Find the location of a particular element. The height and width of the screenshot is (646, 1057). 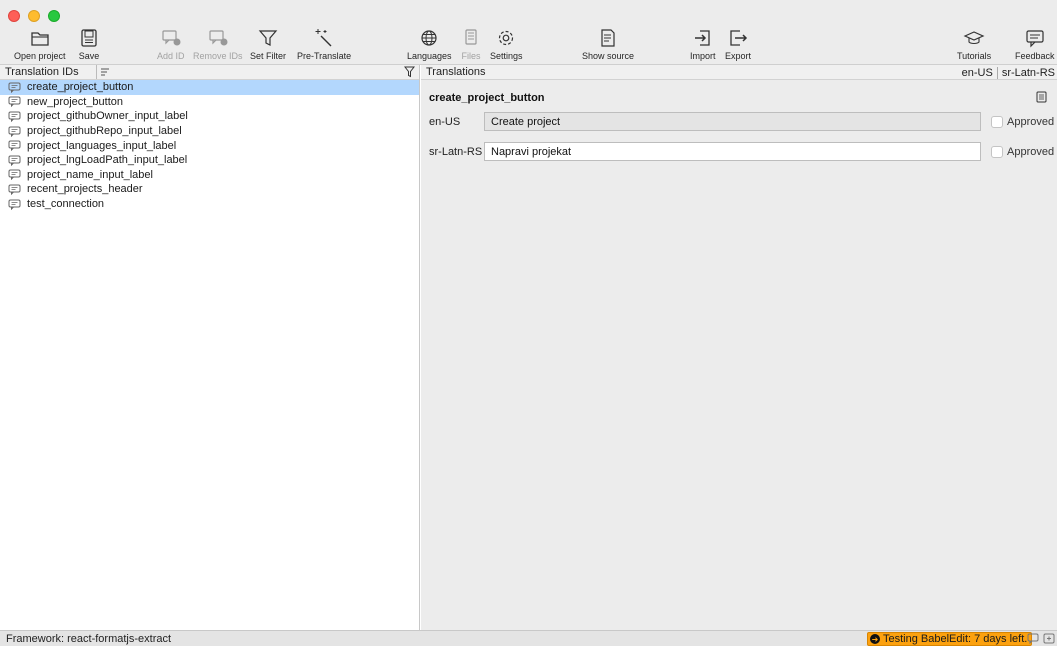

chat-icon is located at coordinates (1033, 639).